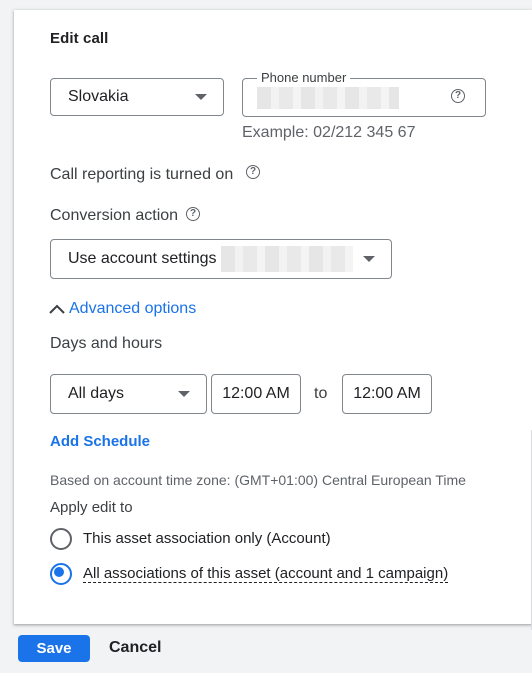  Describe the element at coordinates (256, 394) in the screenshot. I see `start-time-field: 12:00 AM` at that location.